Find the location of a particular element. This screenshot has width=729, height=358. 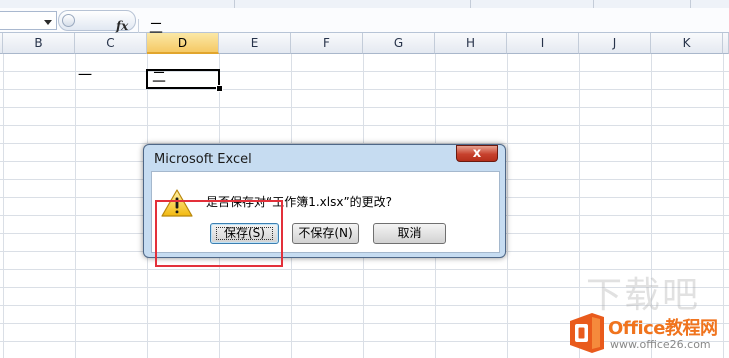

resize-knob-icon is located at coordinates (68, 20).